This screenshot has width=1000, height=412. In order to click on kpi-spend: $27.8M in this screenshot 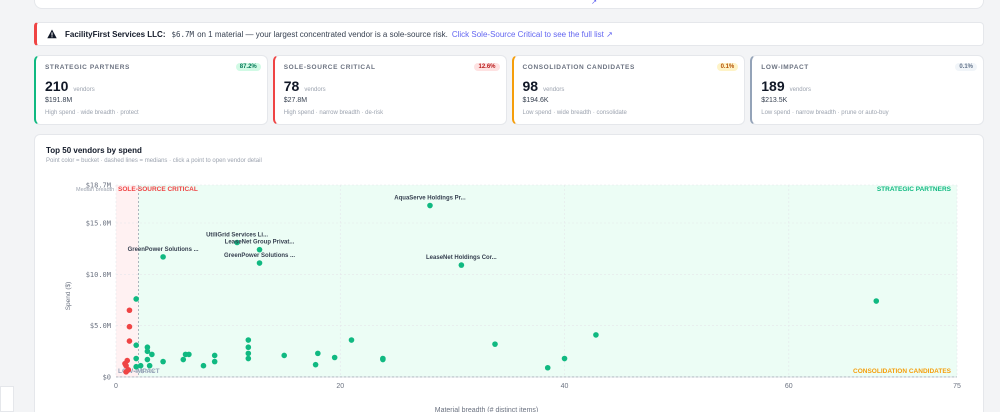, I will do `click(295, 100)`.